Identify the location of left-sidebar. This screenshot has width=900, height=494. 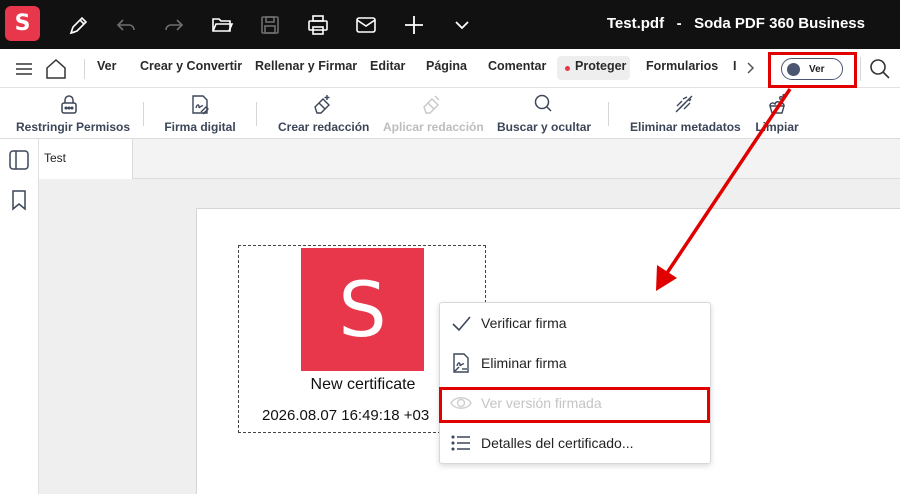
(19, 316).